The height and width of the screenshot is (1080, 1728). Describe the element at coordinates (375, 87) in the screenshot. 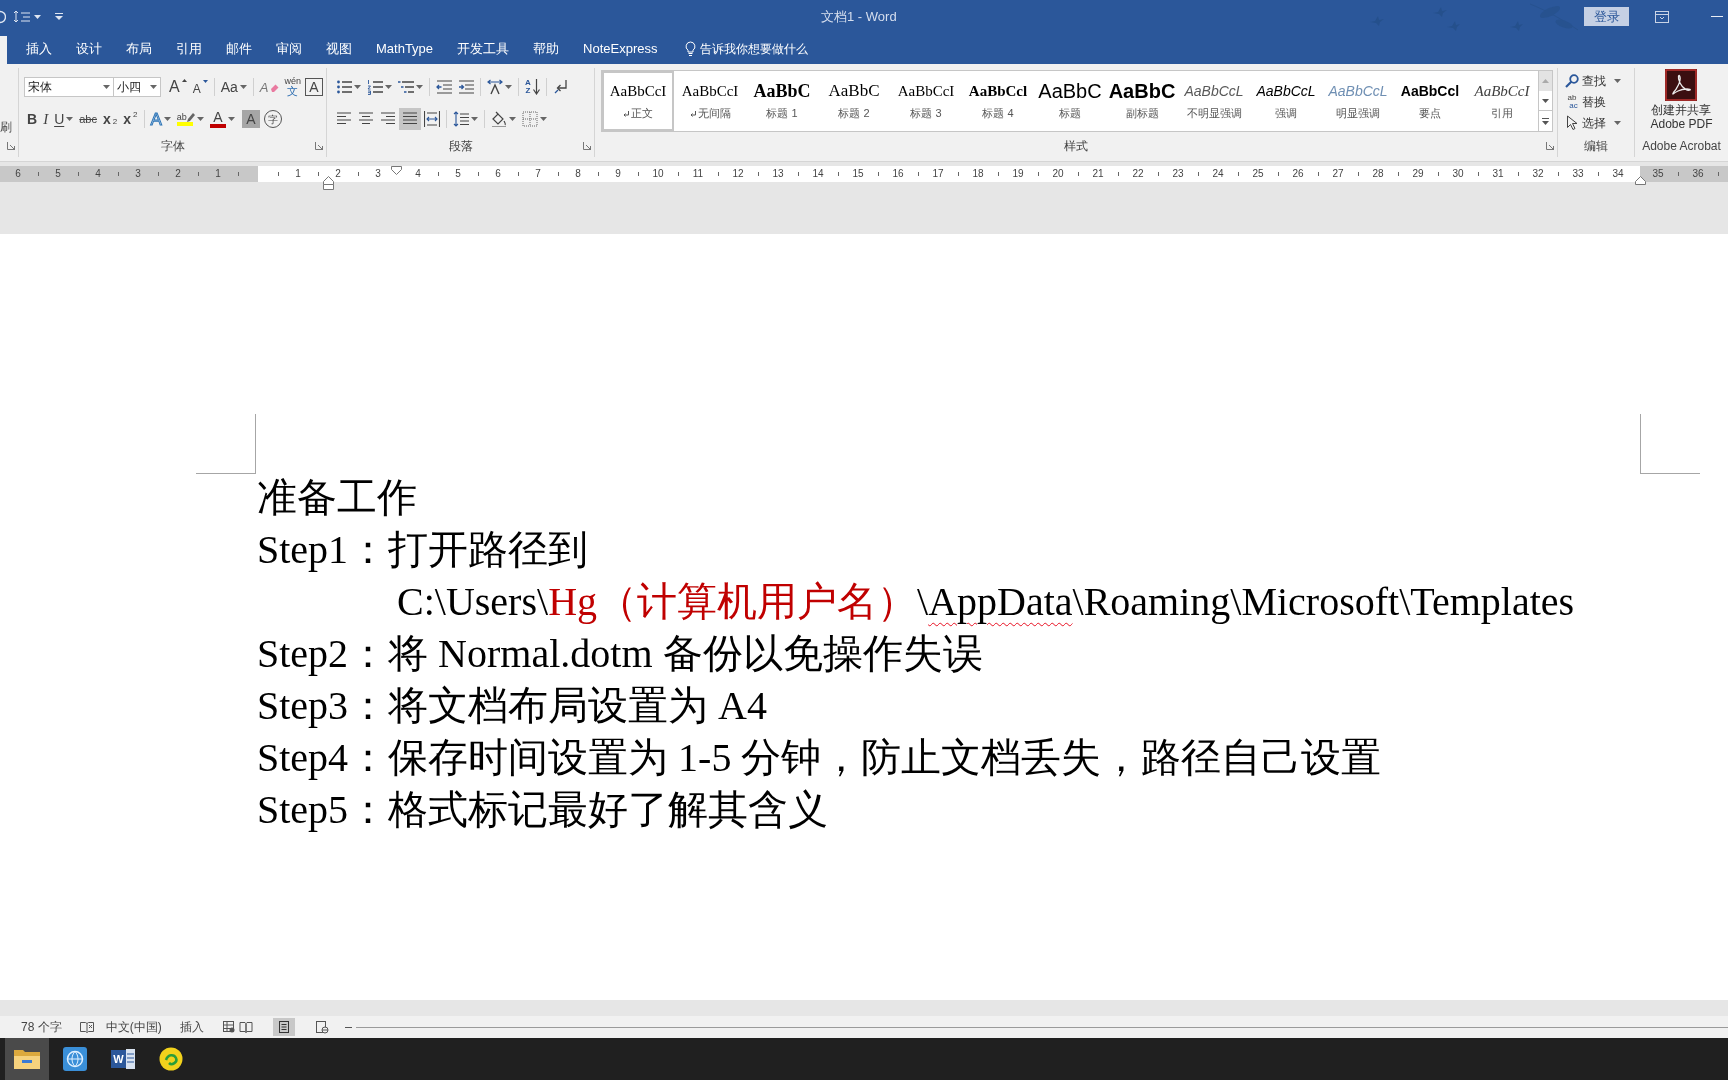

I see `numbered-list-icon` at that location.